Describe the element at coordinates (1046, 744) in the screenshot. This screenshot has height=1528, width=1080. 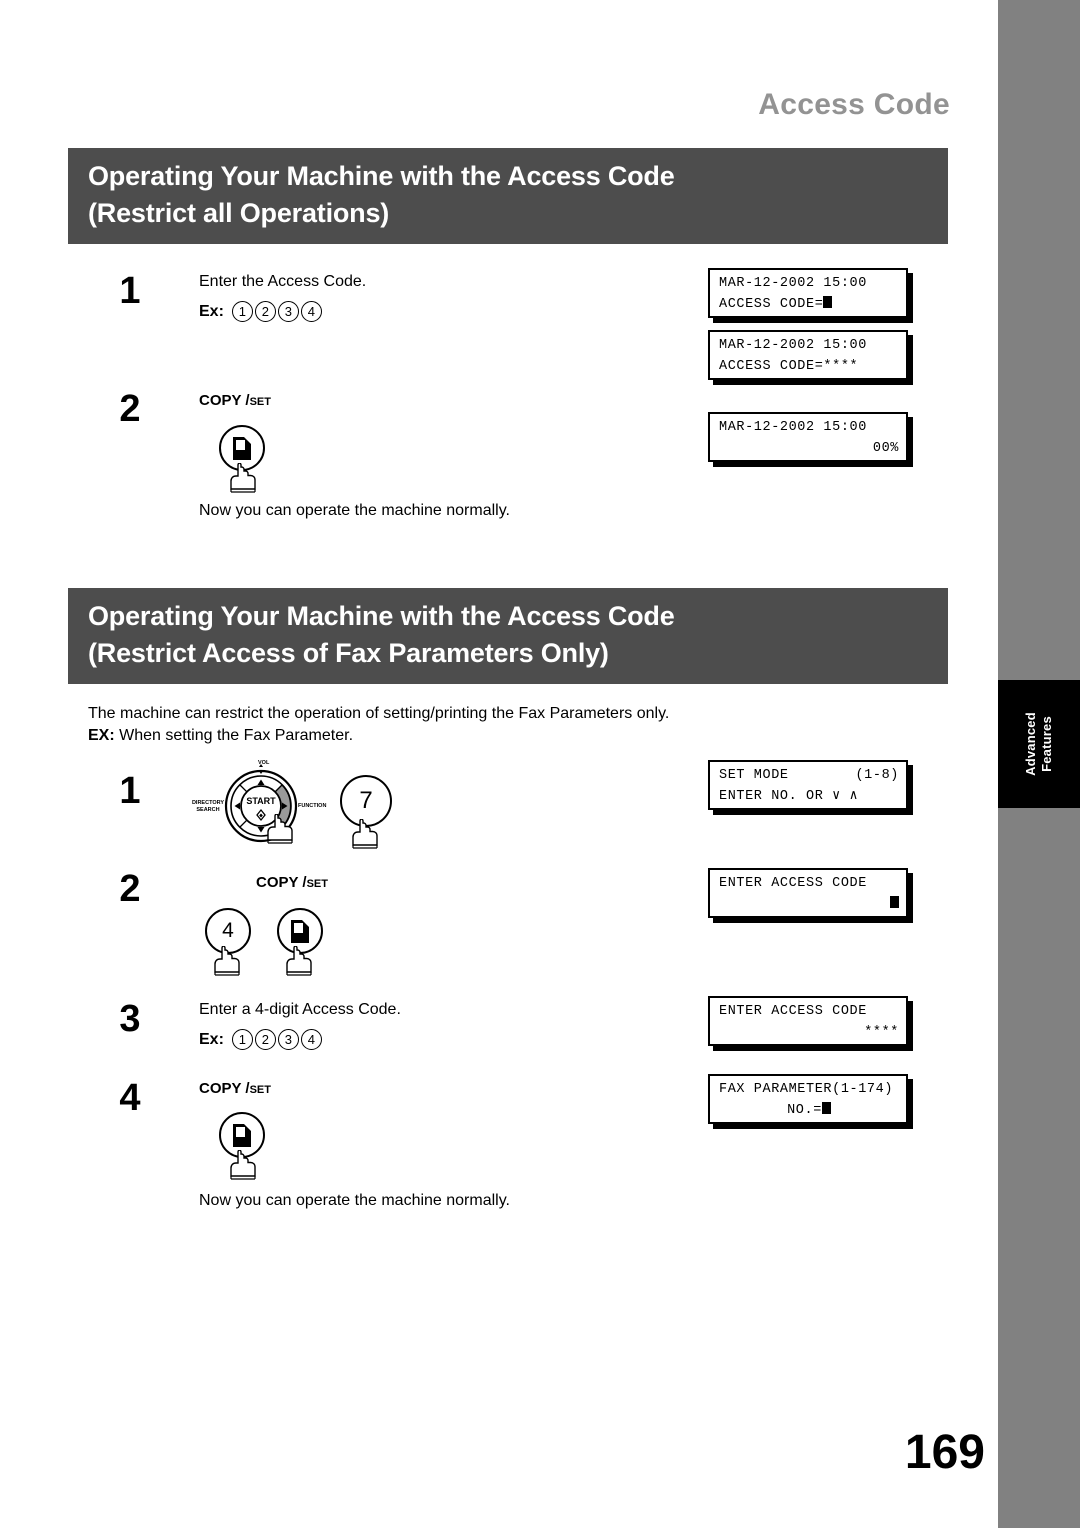
I see `side-tab-line-2: Features` at that location.